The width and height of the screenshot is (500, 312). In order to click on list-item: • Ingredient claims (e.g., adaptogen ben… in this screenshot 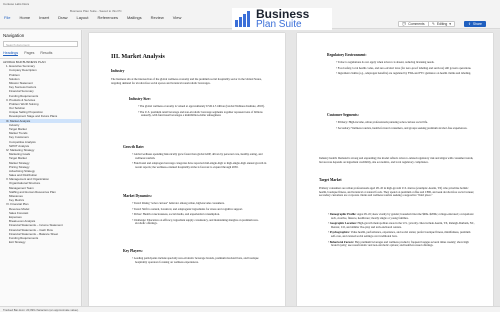, I will do `click(403, 73)`.